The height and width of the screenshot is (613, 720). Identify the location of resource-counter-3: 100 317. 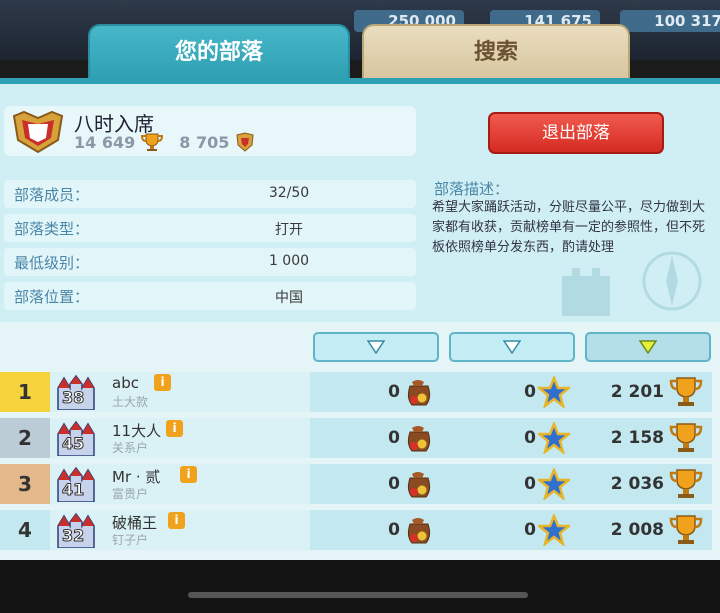
(670, 21).